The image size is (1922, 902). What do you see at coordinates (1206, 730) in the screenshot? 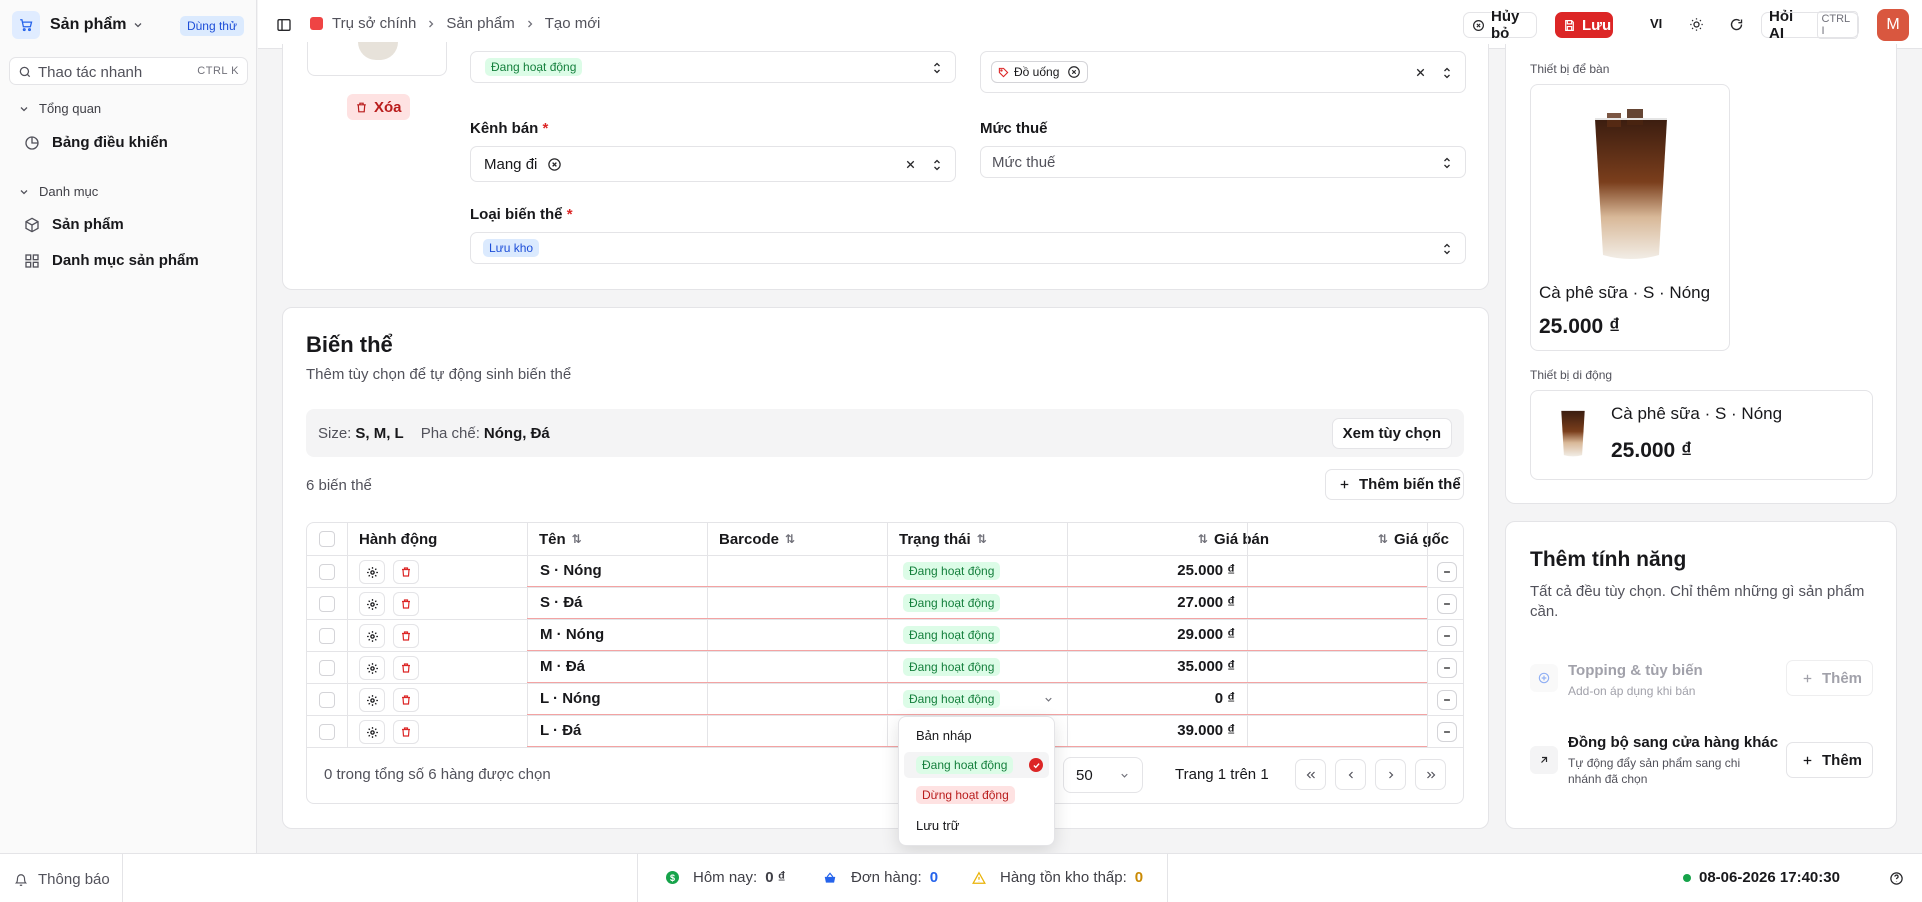
I see `row-price: 39.000 ₫` at bounding box center [1206, 730].